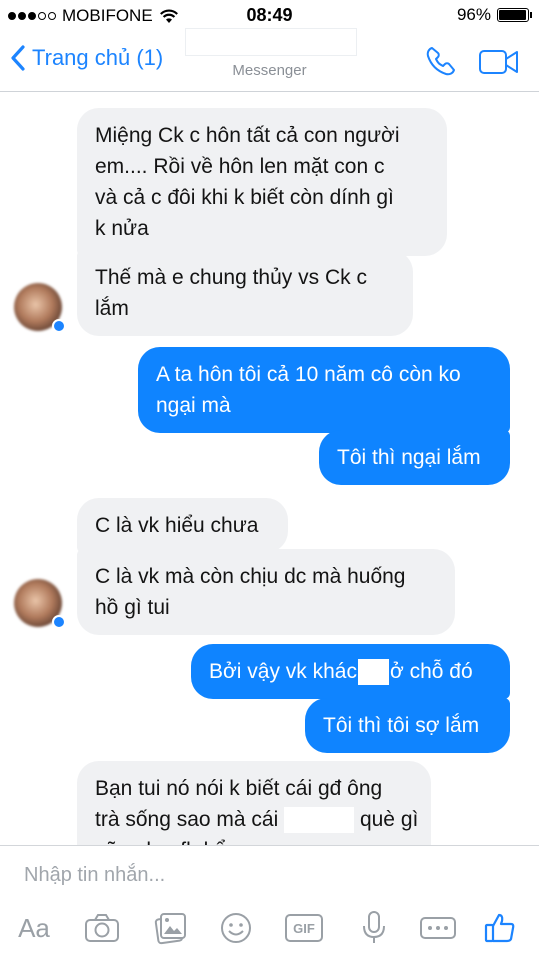  I want to click on aa-icon: Aa, so click(34, 928).